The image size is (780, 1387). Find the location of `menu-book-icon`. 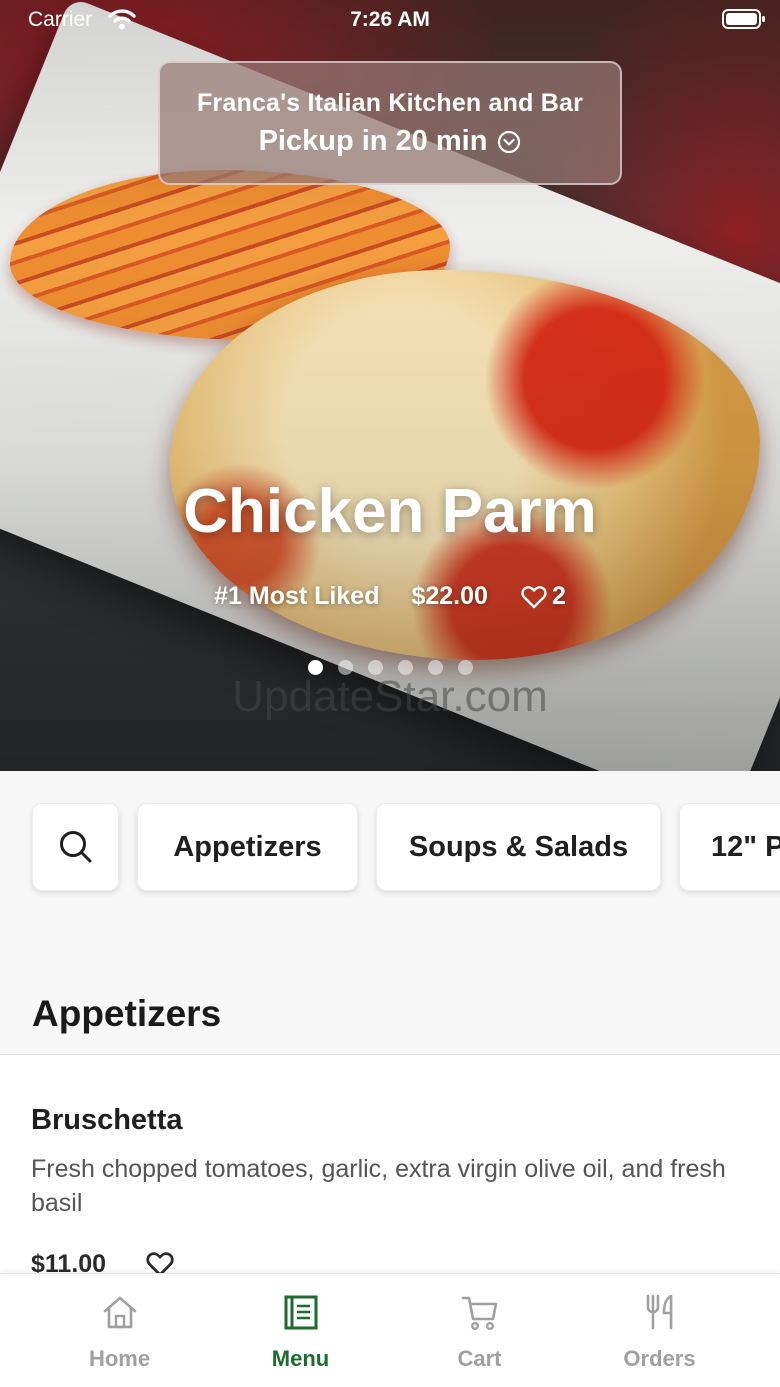

menu-book-icon is located at coordinates (301, 1312).